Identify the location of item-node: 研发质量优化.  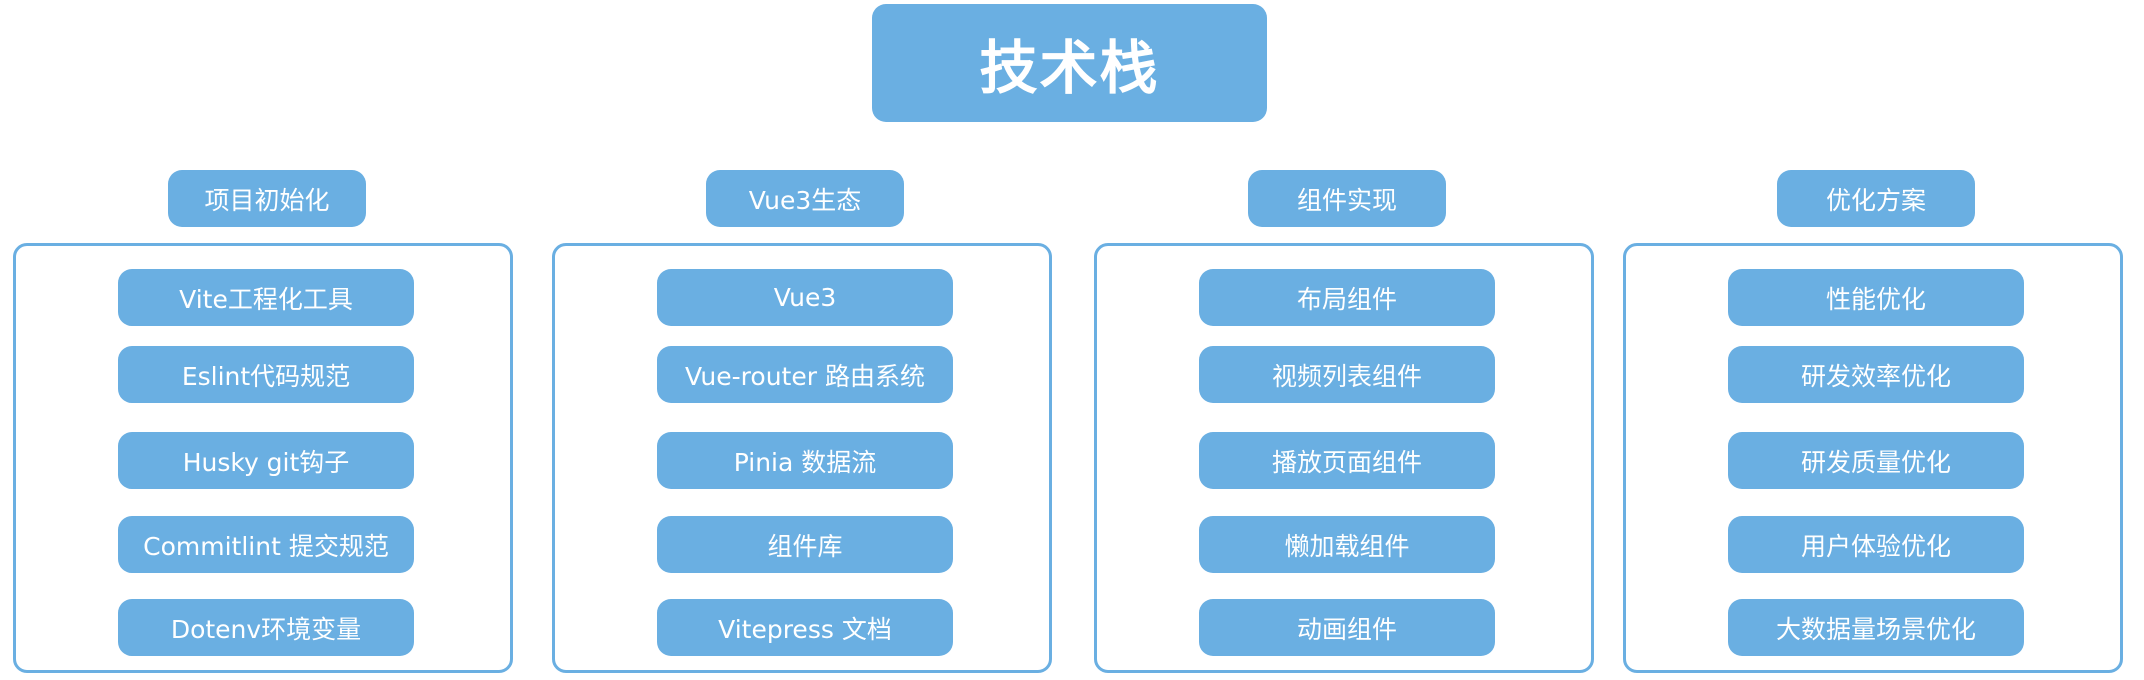
(1876, 460).